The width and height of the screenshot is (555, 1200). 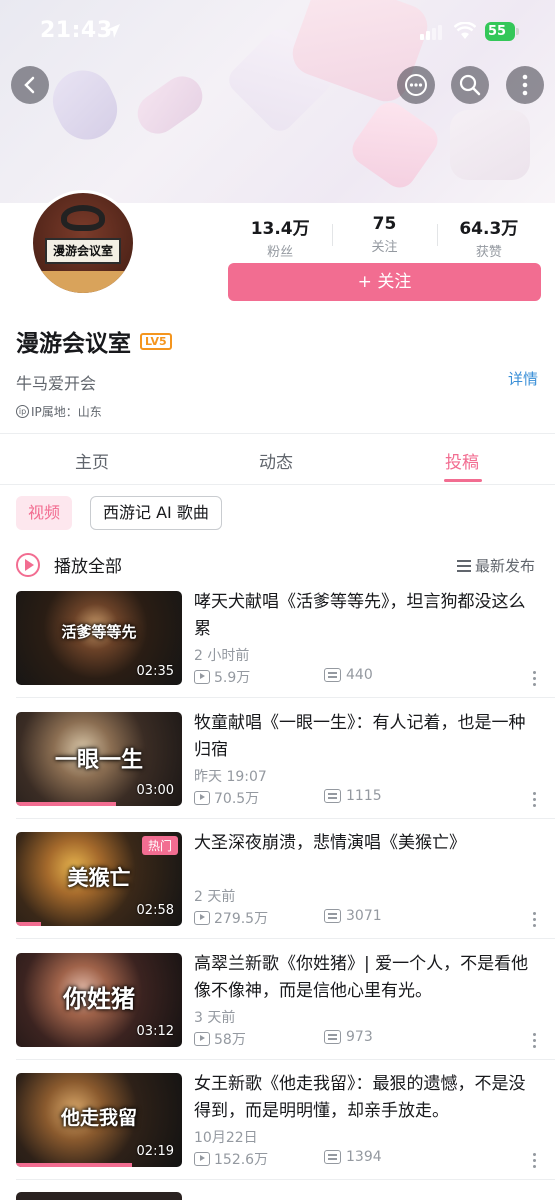 I want to click on video-thumbnail: 你姓猪 03:12, so click(x=99, y=1000).